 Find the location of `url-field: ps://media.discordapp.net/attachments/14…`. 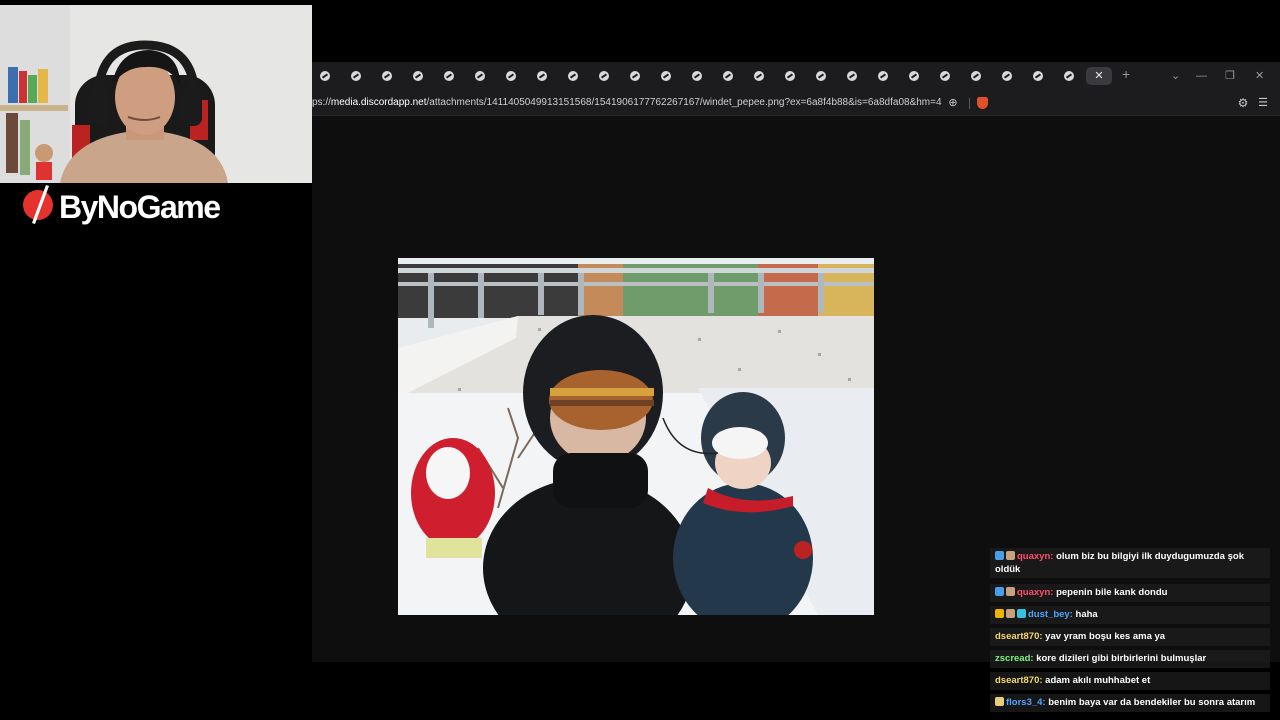

url-field: ps://media.discordapp.net/attachments/14… is located at coordinates (627, 103).